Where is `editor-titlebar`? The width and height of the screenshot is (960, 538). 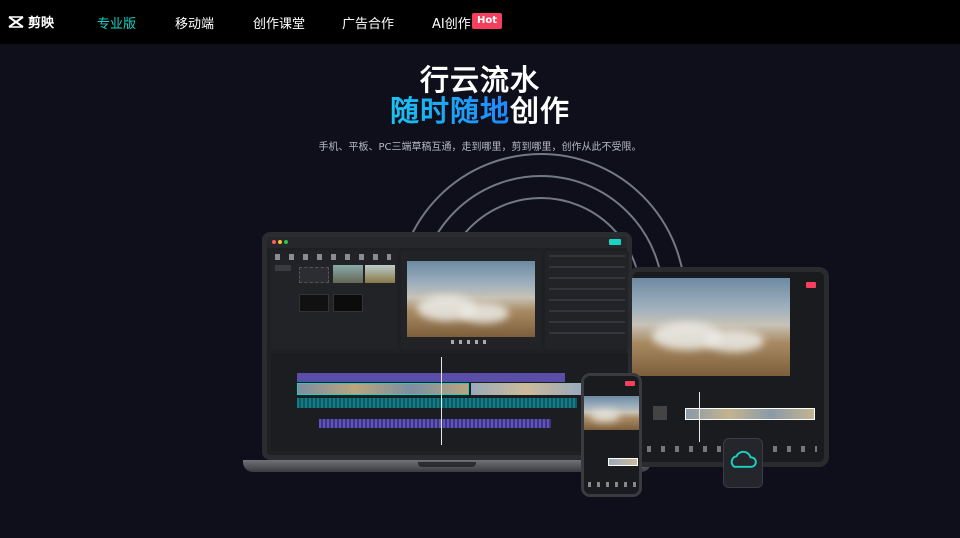
editor-titlebar is located at coordinates (447, 242).